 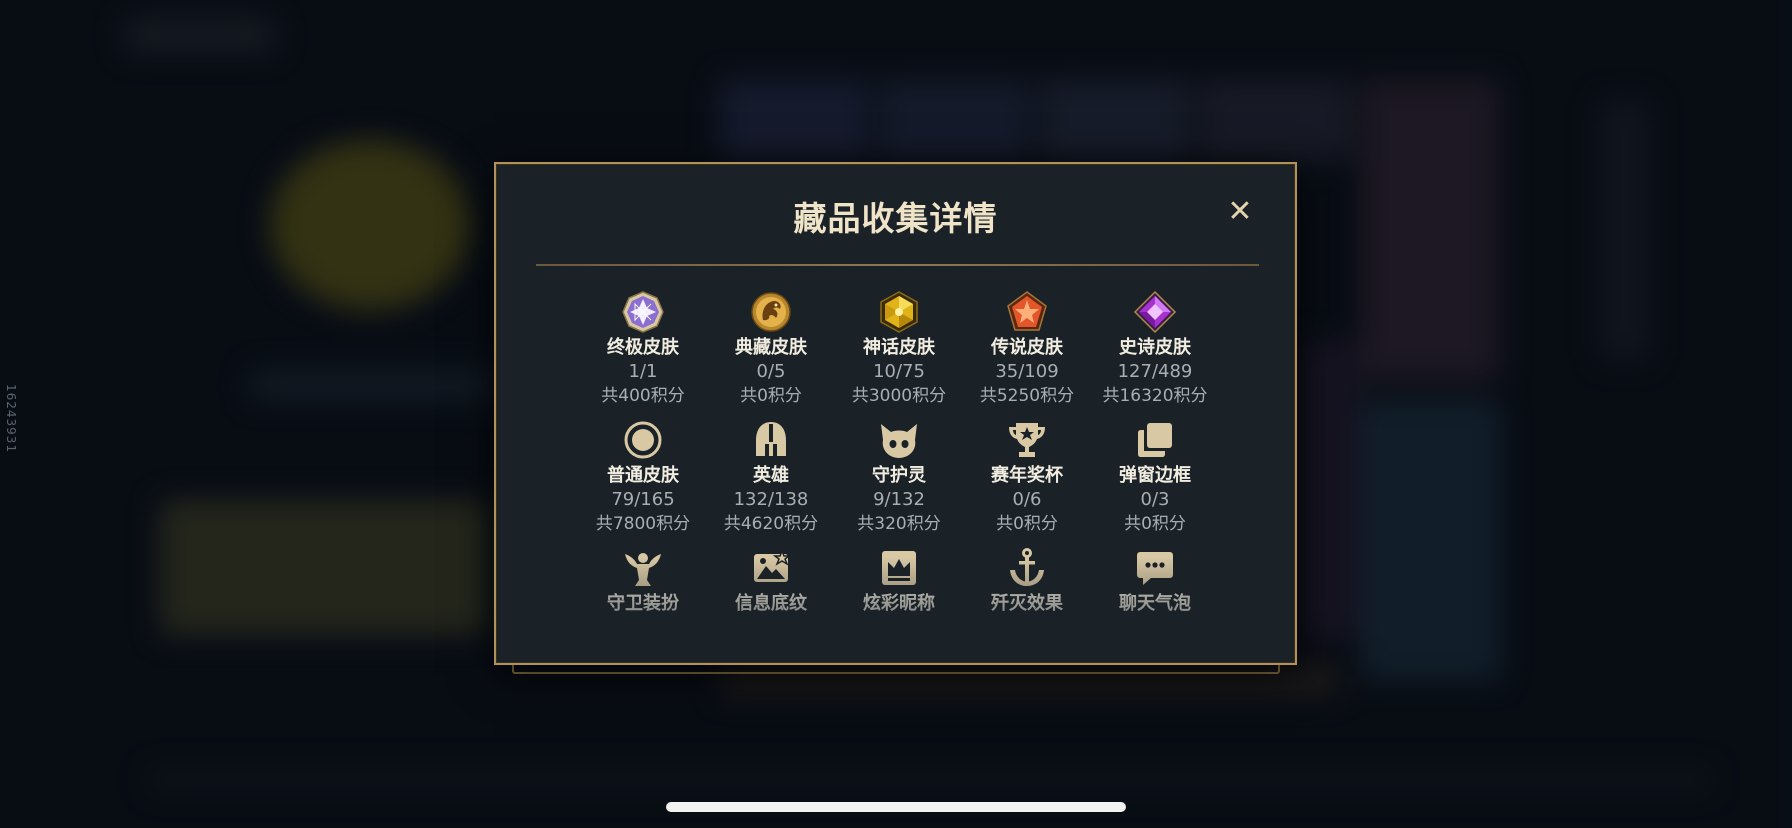 What do you see at coordinates (1027, 499) in the screenshot?
I see `item-count: 0/6` at bounding box center [1027, 499].